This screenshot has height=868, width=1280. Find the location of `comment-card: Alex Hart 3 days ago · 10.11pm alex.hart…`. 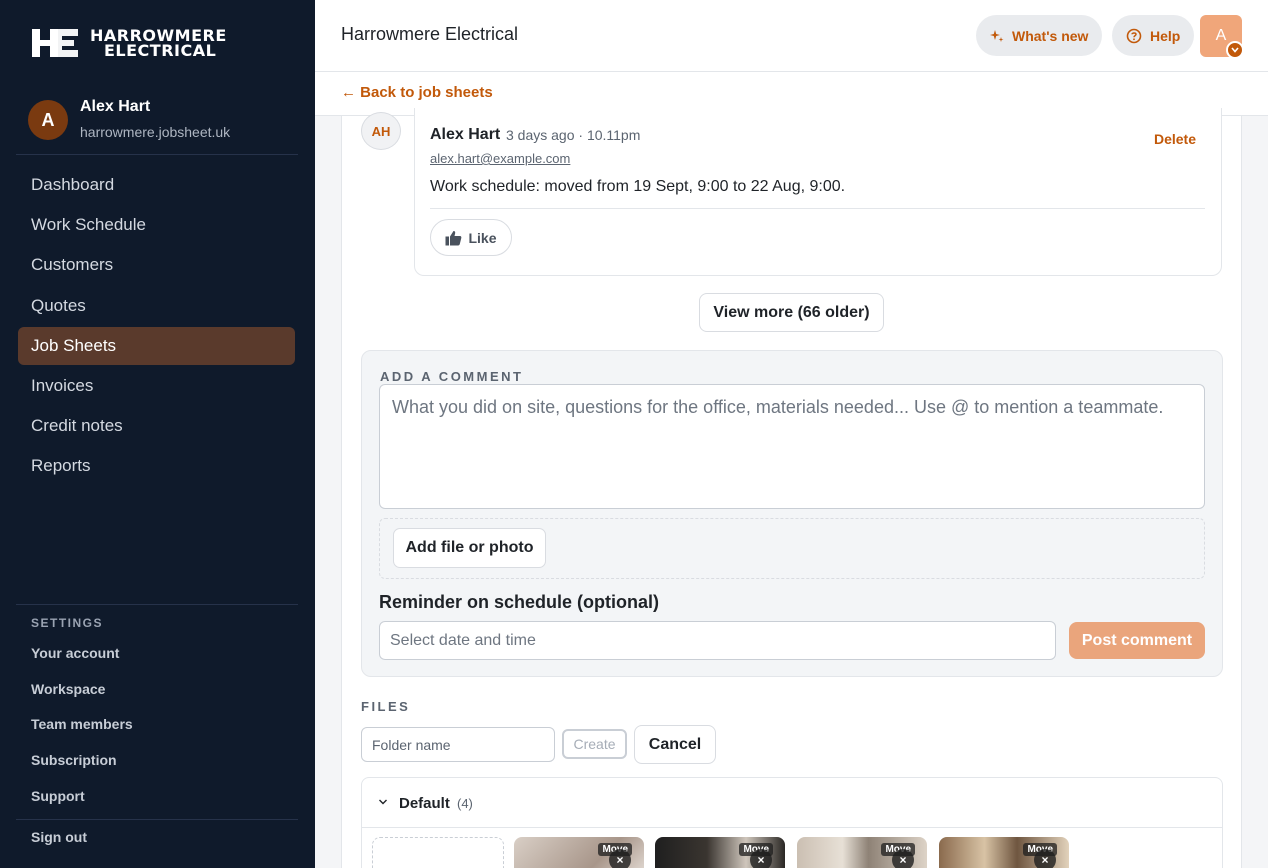

comment-card: Alex Hart 3 days ago · 10.11pm alex.hart… is located at coordinates (818, 192).